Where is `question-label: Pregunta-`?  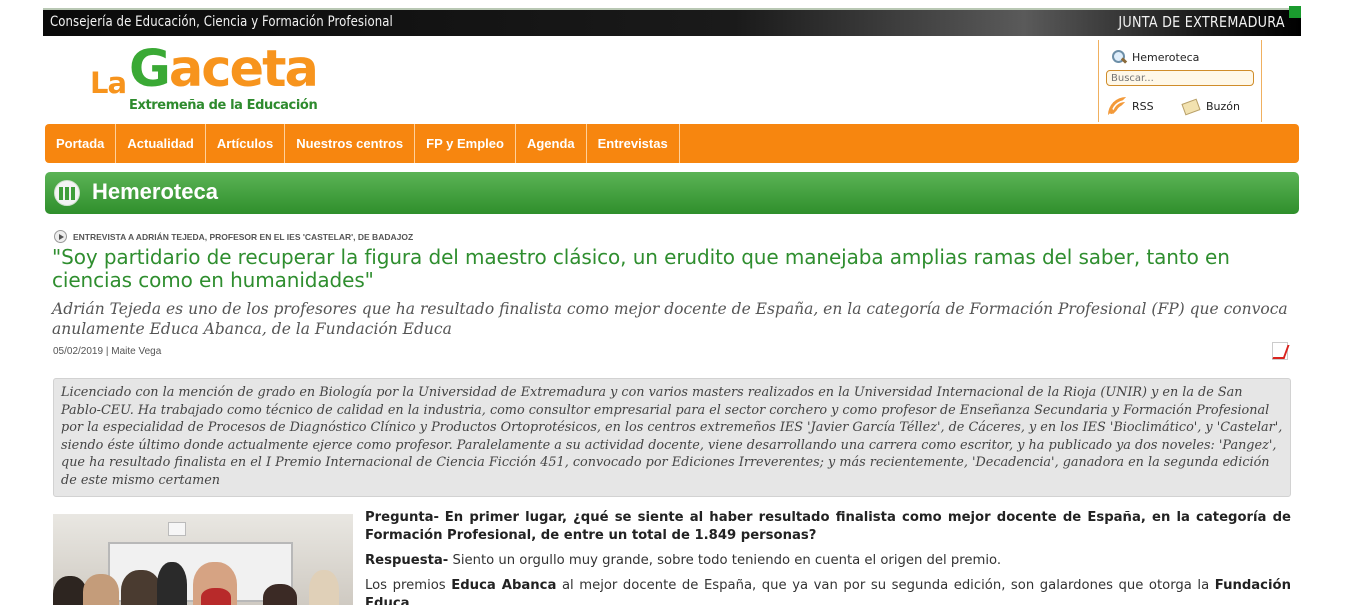 question-label: Pregunta- is located at coordinates (402, 517).